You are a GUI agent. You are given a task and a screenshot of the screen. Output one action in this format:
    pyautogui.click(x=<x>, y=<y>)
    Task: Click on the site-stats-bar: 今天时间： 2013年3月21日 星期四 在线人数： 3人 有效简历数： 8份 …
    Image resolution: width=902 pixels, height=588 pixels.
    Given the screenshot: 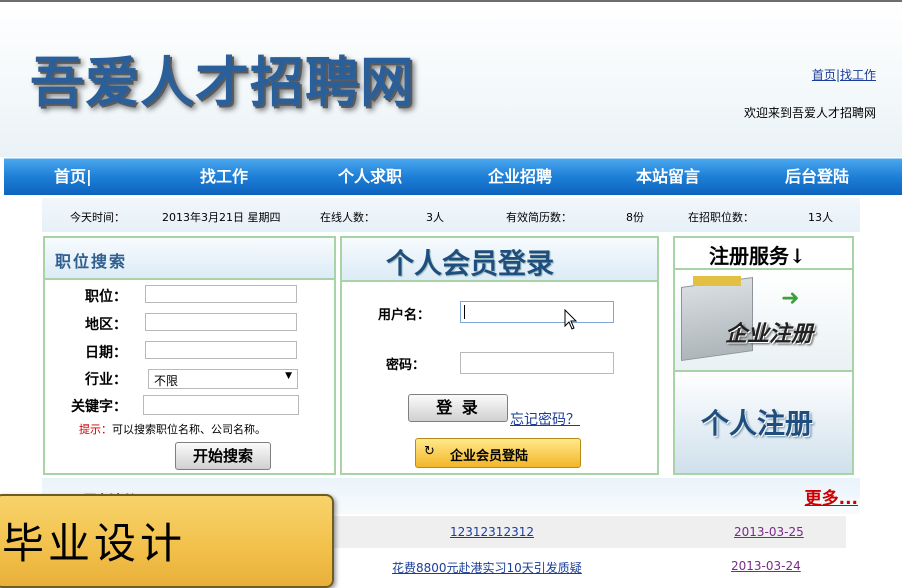 What is the action you would take?
    pyautogui.click(x=451, y=215)
    